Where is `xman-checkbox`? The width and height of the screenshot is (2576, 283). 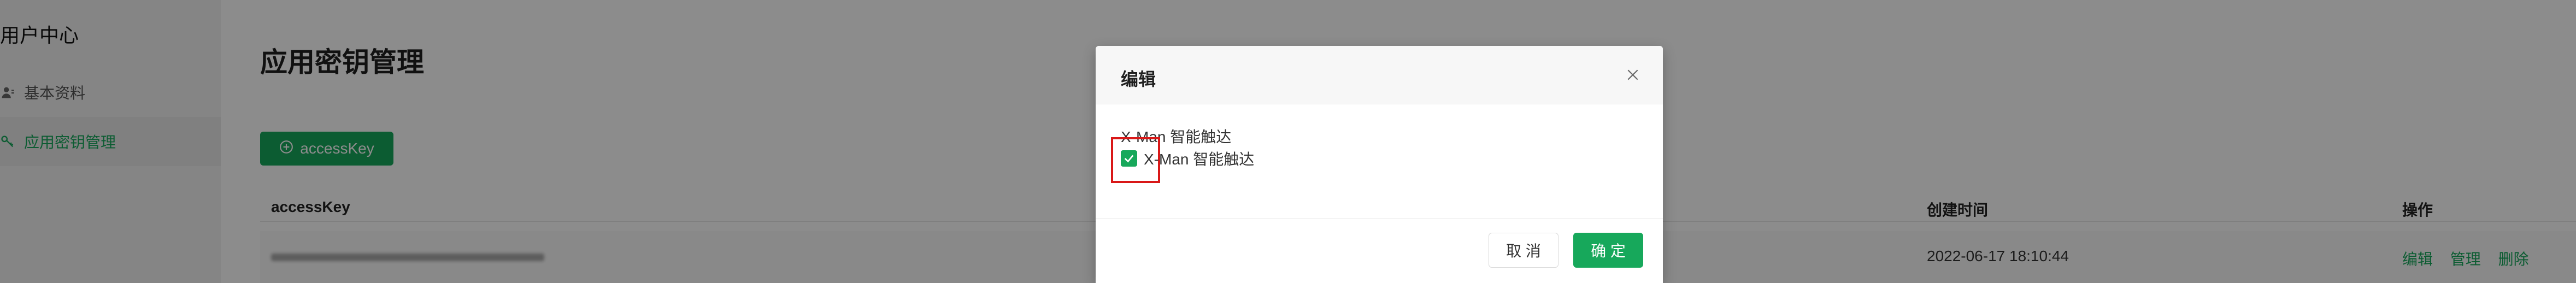
xman-checkbox is located at coordinates (1129, 158).